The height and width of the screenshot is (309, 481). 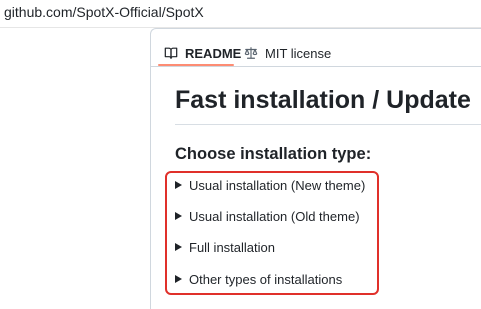 What do you see at coordinates (266, 279) in the screenshot?
I see `option-label: Other types of installations` at bounding box center [266, 279].